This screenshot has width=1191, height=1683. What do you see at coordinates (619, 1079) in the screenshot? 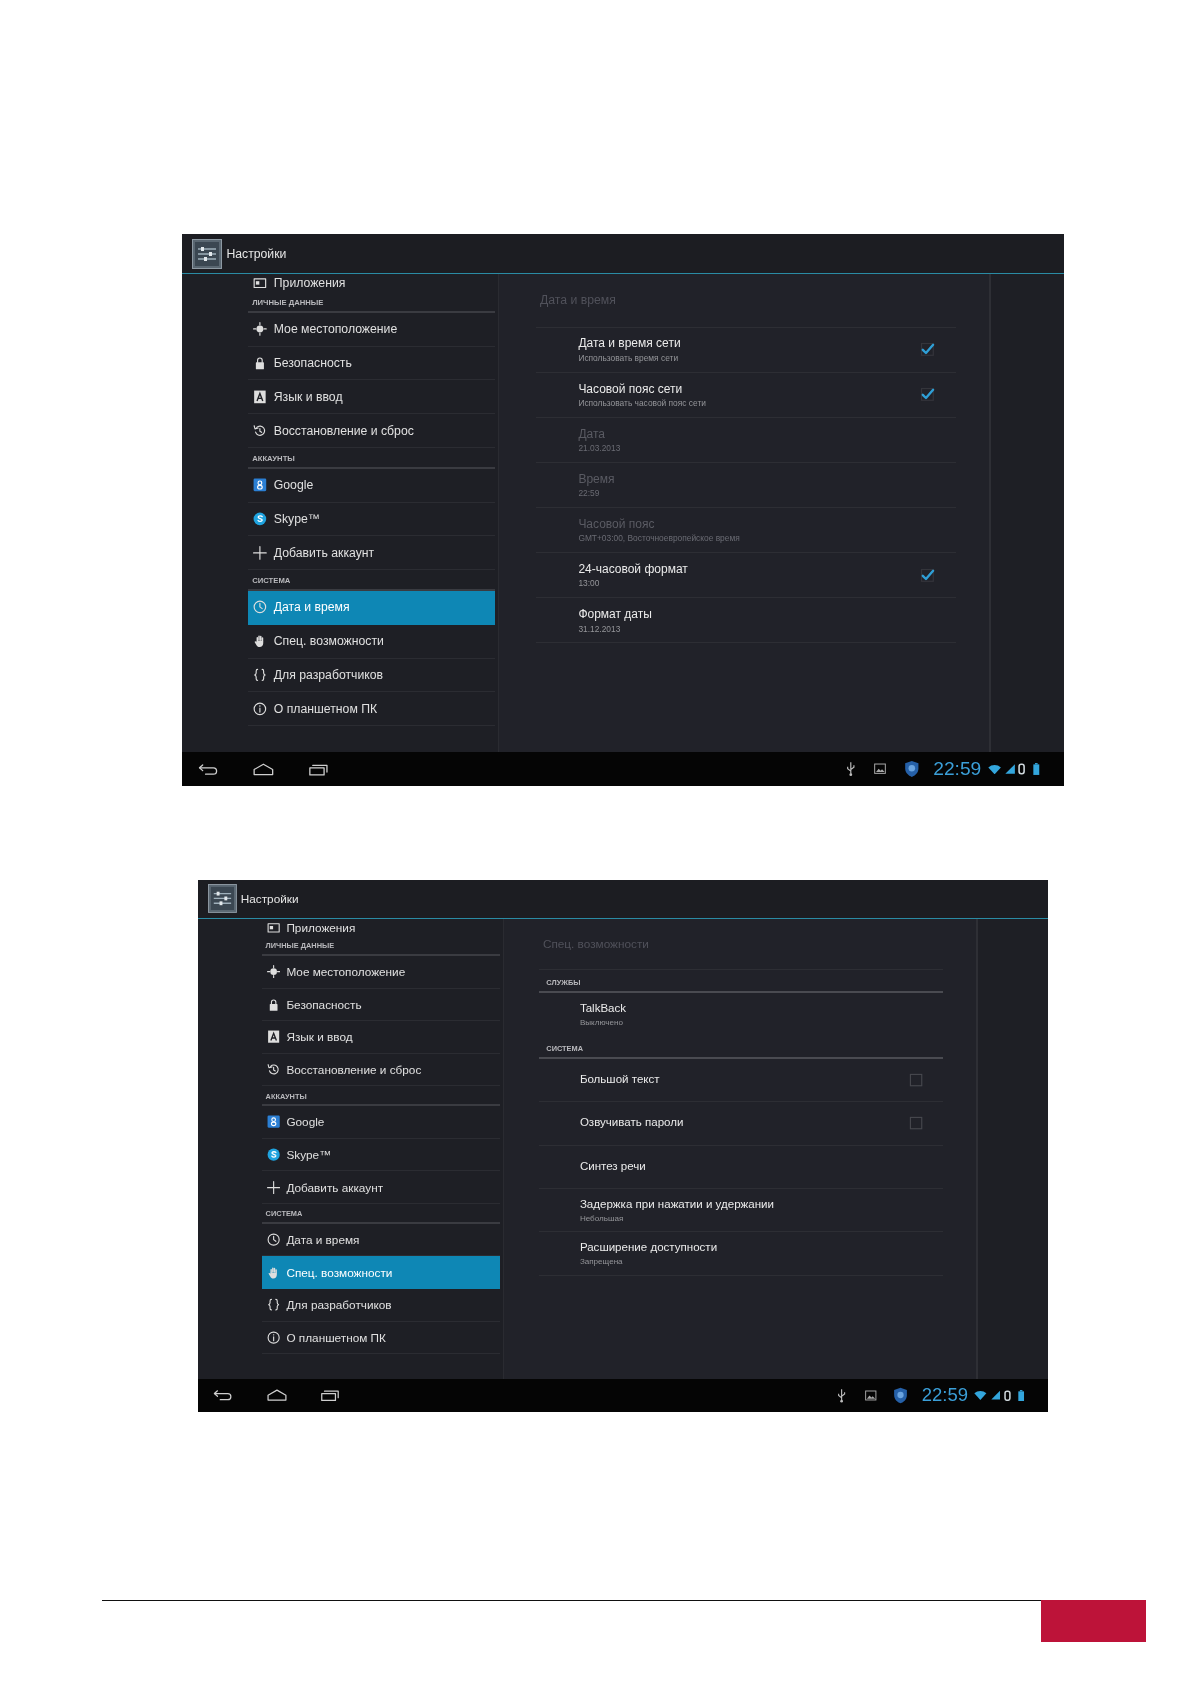
I see `setting-title: Большой текст` at bounding box center [619, 1079].